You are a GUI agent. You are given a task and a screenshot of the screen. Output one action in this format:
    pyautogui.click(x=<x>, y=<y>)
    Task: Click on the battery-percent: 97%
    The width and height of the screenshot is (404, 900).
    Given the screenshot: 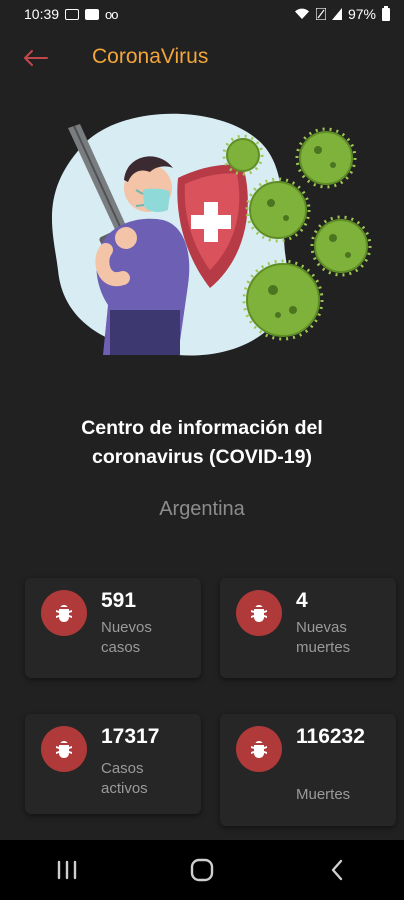 What is the action you would take?
    pyautogui.click(x=361, y=14)
    